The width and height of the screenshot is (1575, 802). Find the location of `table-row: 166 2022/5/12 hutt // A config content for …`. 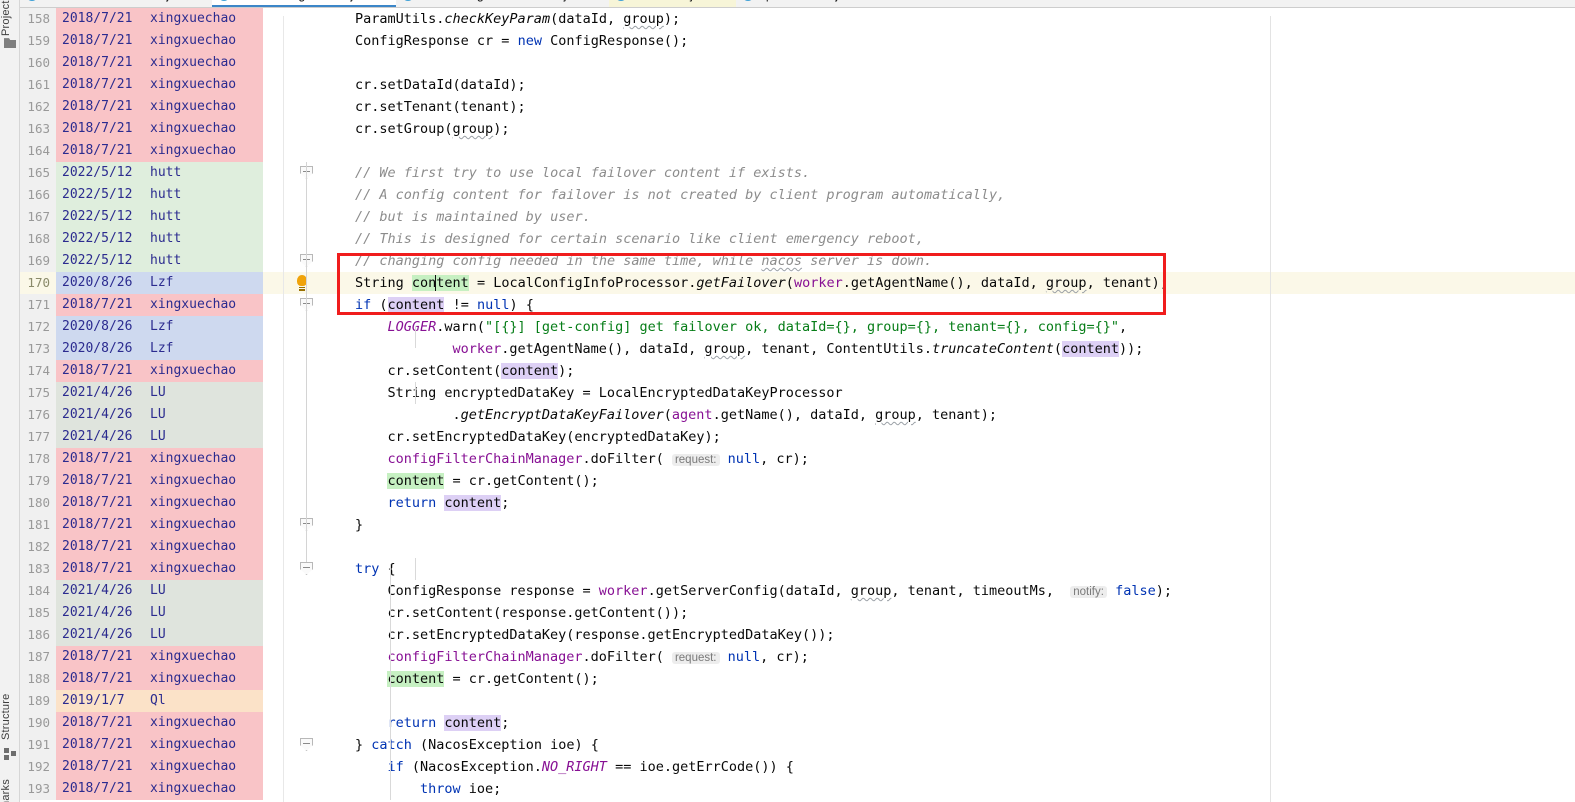

table-row: 166 2022/5/12 hutt // A config content for … is located at coordinates (797, 195).